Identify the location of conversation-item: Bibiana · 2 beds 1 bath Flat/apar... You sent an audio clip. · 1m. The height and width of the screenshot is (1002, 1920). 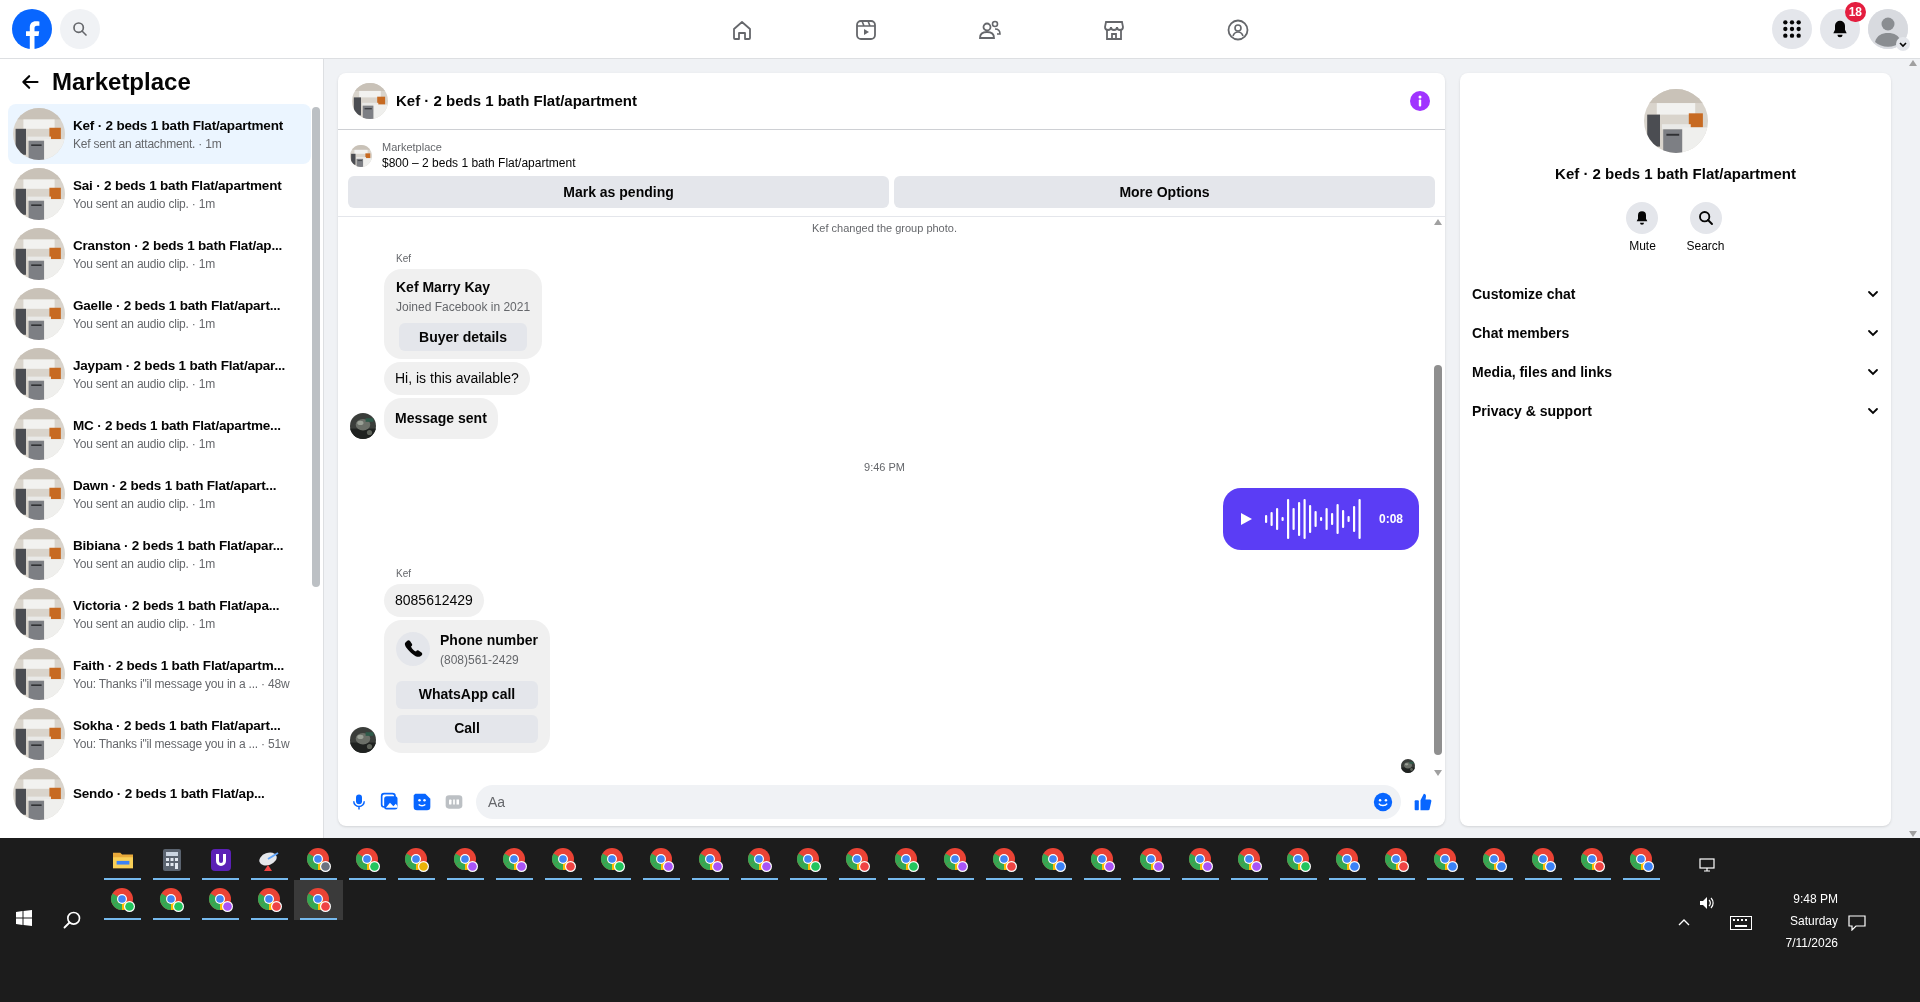
(160, 554).